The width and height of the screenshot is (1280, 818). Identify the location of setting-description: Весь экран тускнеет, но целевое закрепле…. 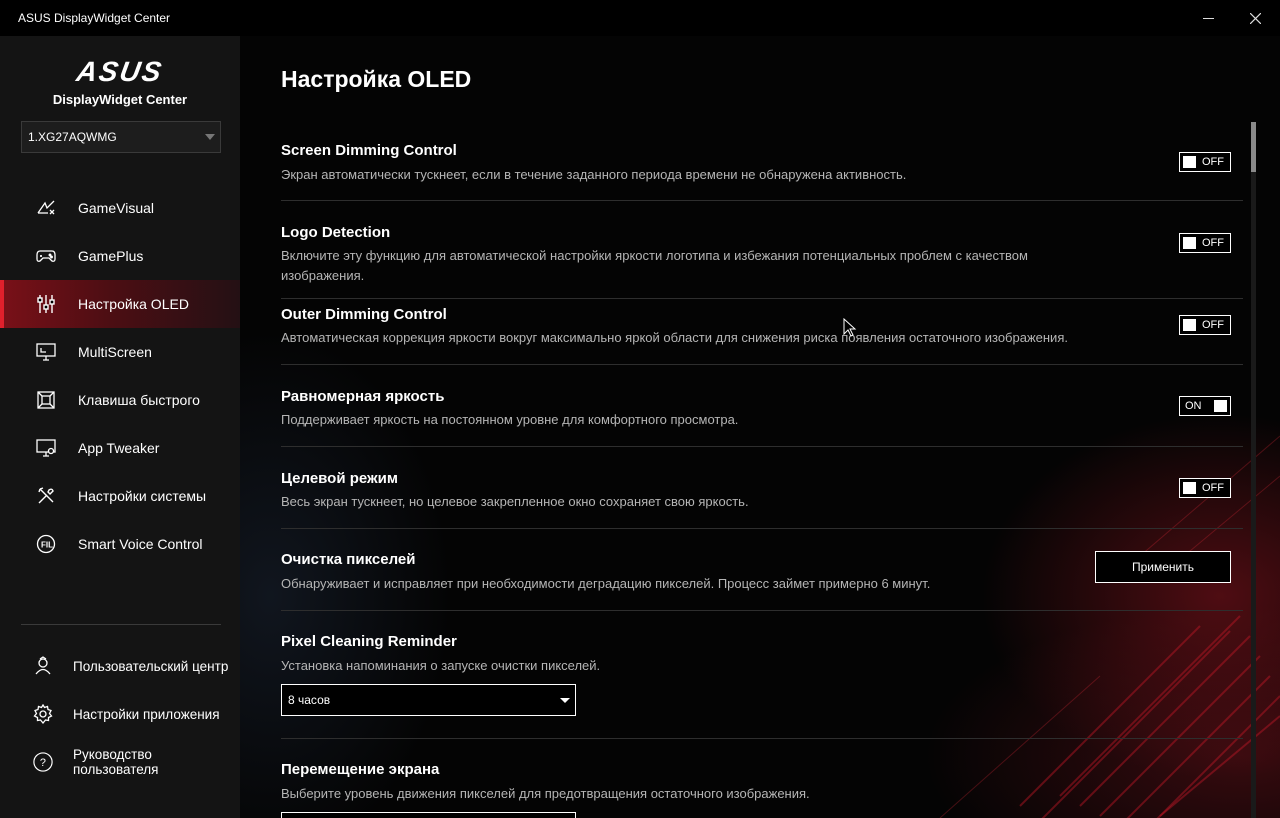
(515, 501).